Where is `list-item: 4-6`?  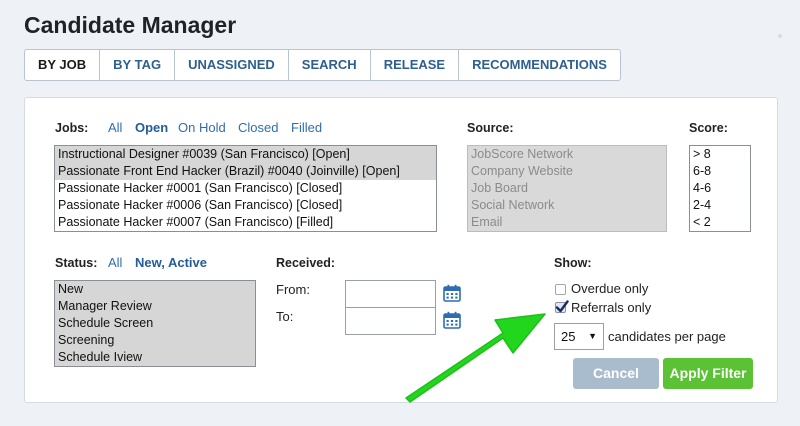 list-item: 4-6 is located at coordinates (720, 188).